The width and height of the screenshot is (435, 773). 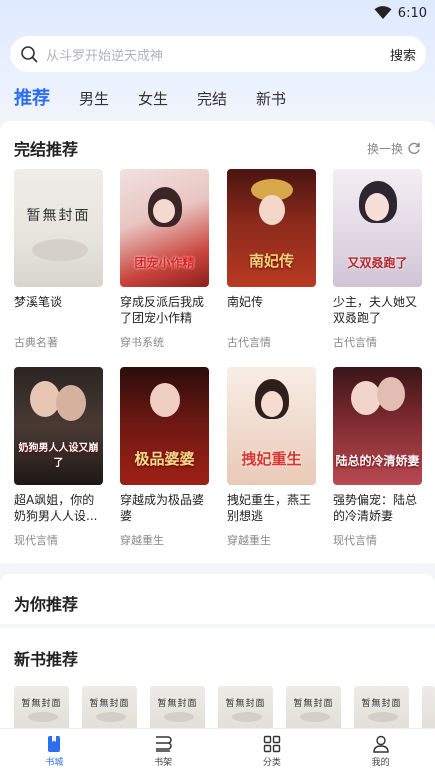 I want to click on book-cover: 奶狗男人人设又崩了, so click(x=58, y=426).